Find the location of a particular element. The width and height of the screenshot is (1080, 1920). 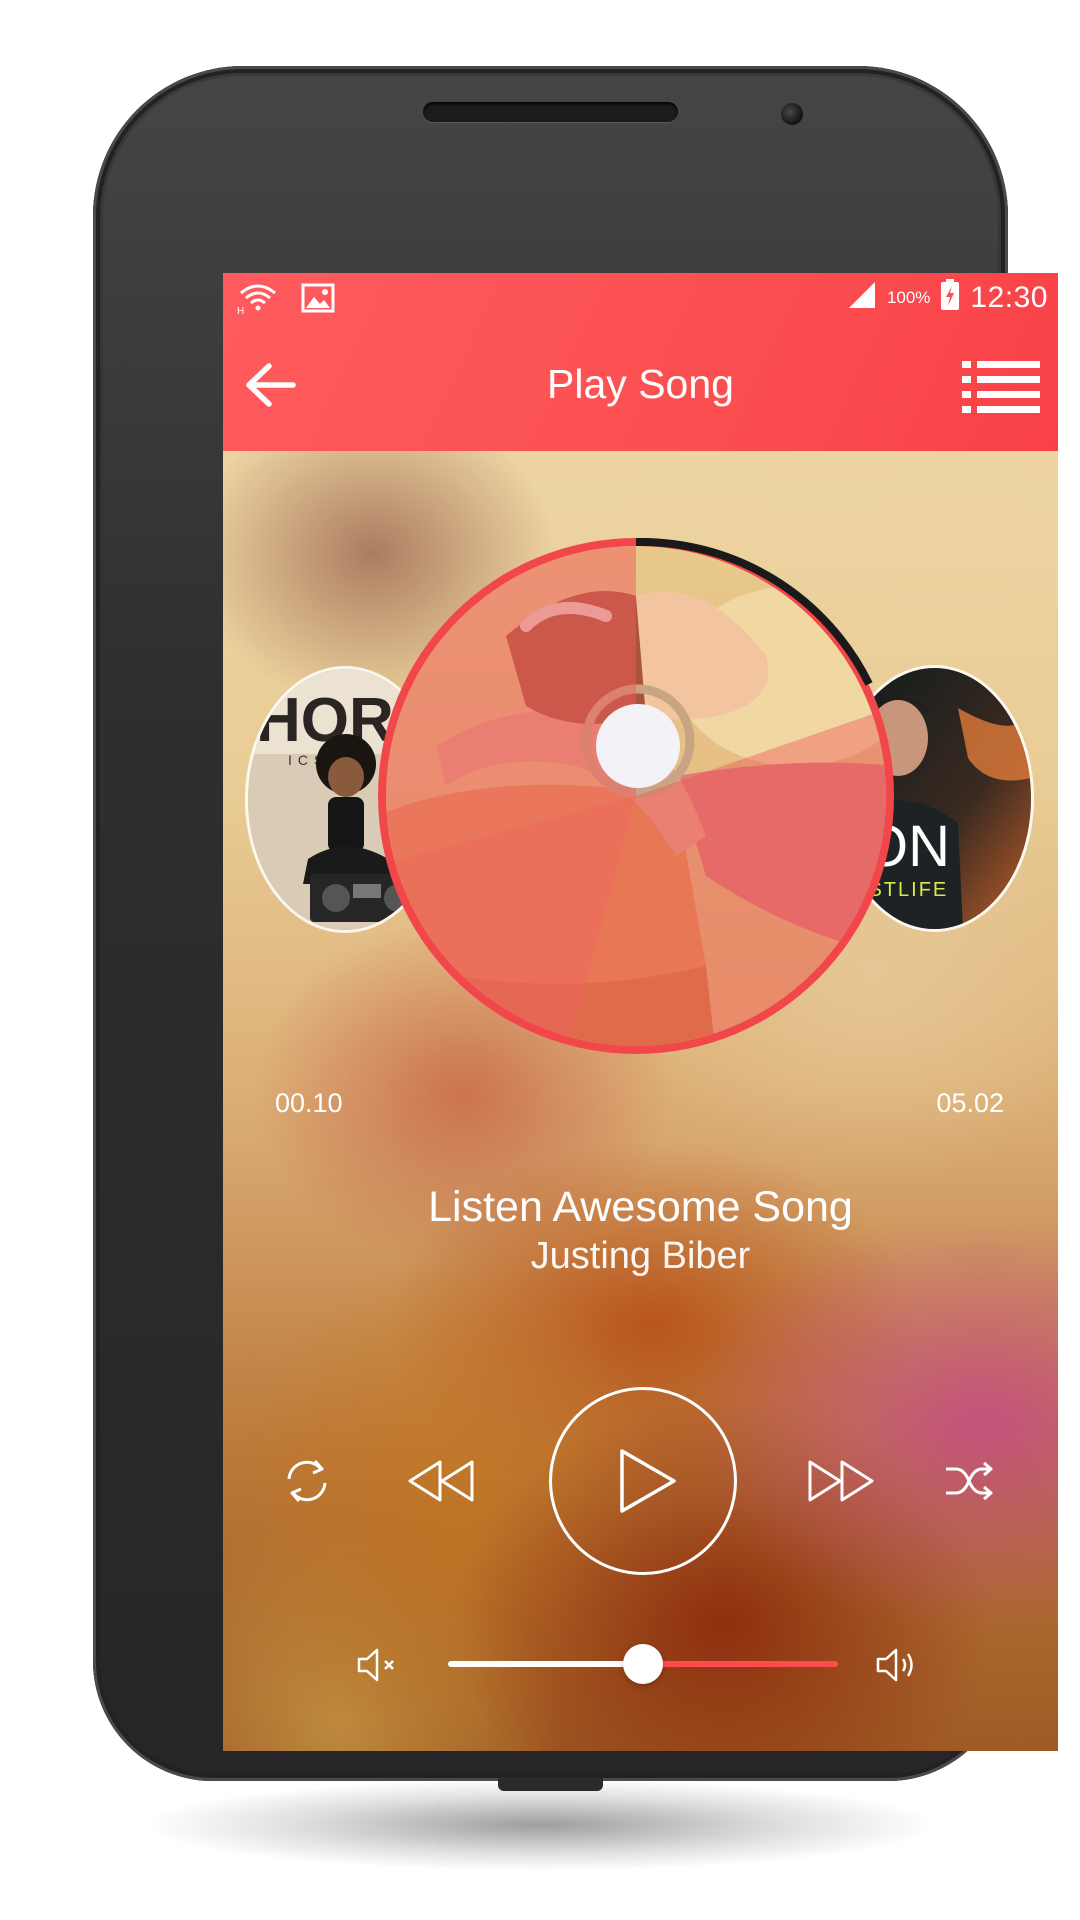

repeat-button is located at coordinates (307, 1481).